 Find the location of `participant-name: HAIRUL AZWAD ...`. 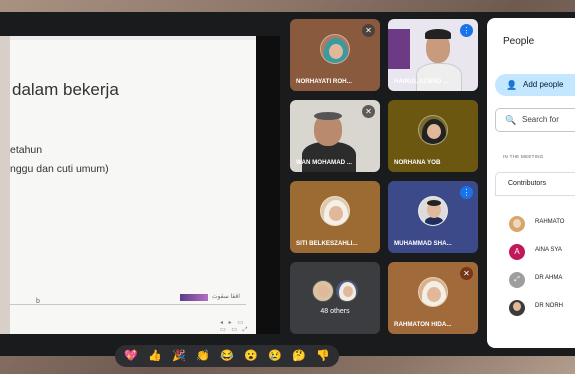

participant-name: HAIRUL AZWAD ... is located at coordinates (421, 81).